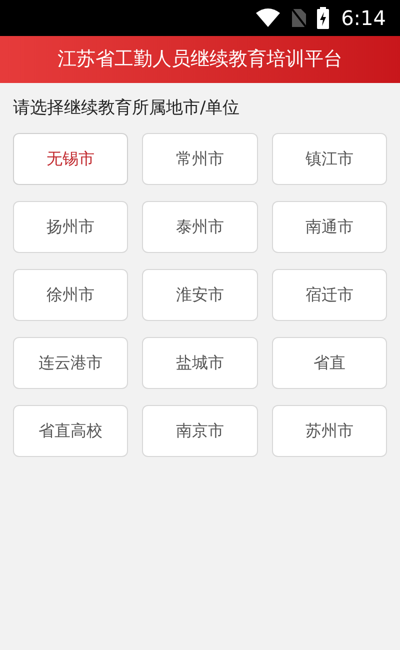  Describe the element at coordinates (200, 294) in the screenshot. I see `city-option-button: 淮安市` at that location.